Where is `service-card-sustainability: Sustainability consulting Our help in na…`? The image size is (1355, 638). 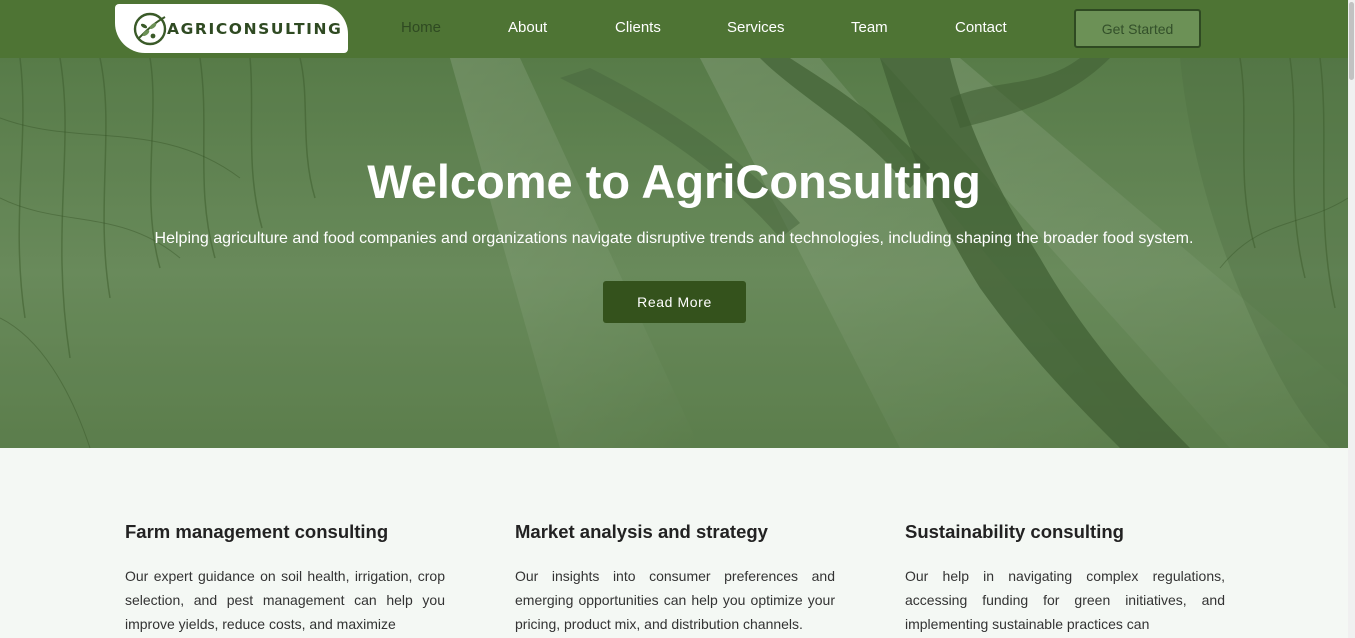 service-card-sustainability: Sustainability consulting Our help in na… is located at coordinates (1065, 578).